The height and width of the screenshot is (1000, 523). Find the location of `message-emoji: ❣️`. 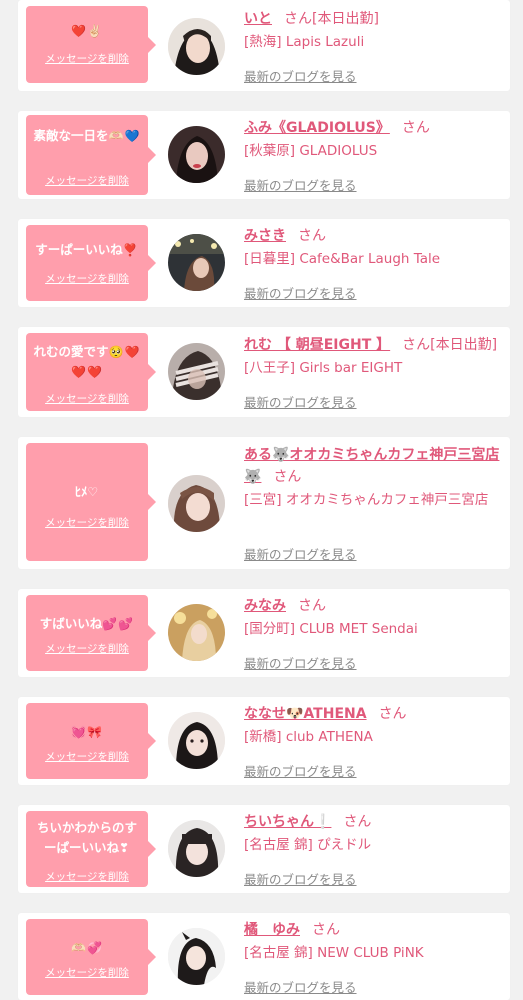

message-emoji: ❣️ is located at coordinates (130, 250).